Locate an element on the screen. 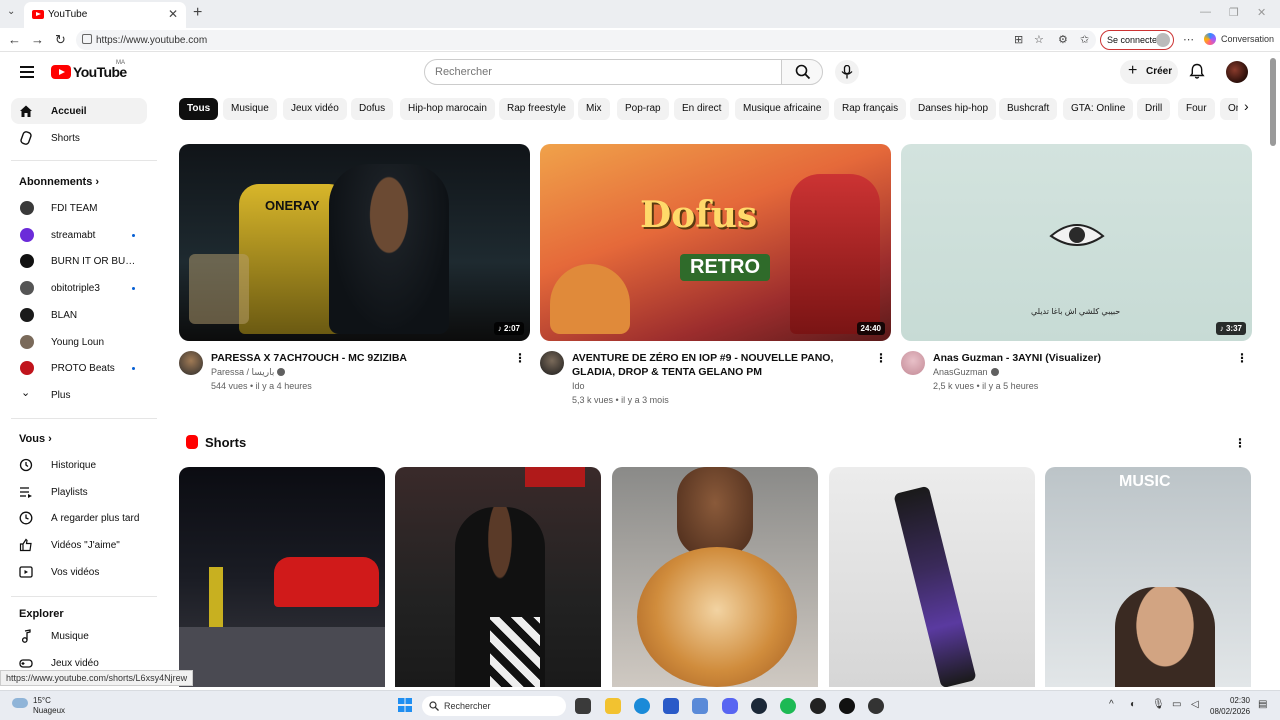 This screenshot has height=720, width=1280. video-thumbnail: ONERAY ♪ 2:07 is located at coordinates (354, 242).